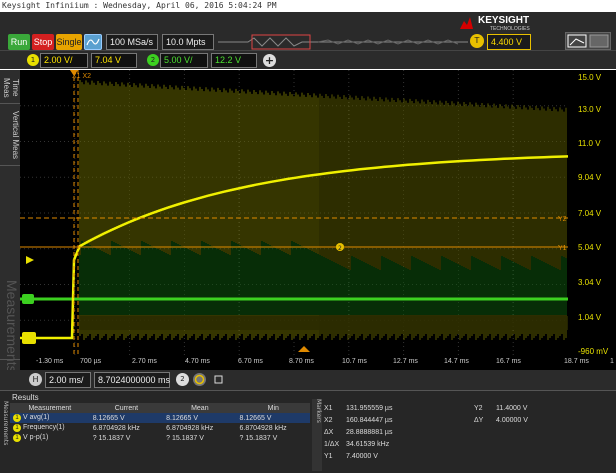 Image resolution: width=616 pixels, height=473 pixels. What do you see at coordinates (590, 317) in the screenshot?
I see `y-axis-tick-label: 1.04 V` at bounding box center [590, 317].